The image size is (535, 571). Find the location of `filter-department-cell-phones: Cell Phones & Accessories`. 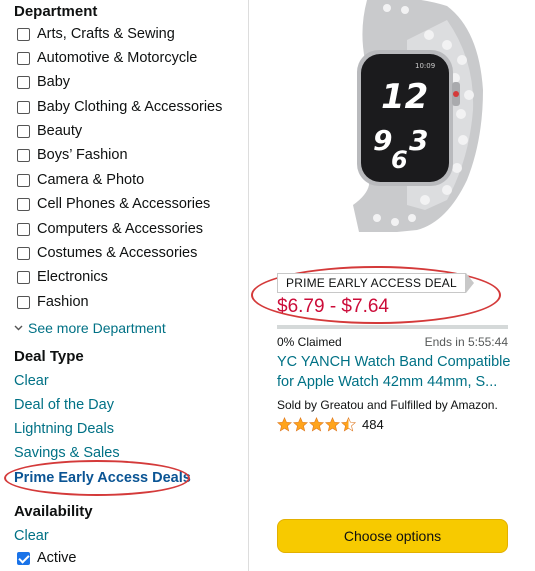

filter-department-cell-phones: Cell Phones & Accessories is located at coordinates (113, 204).